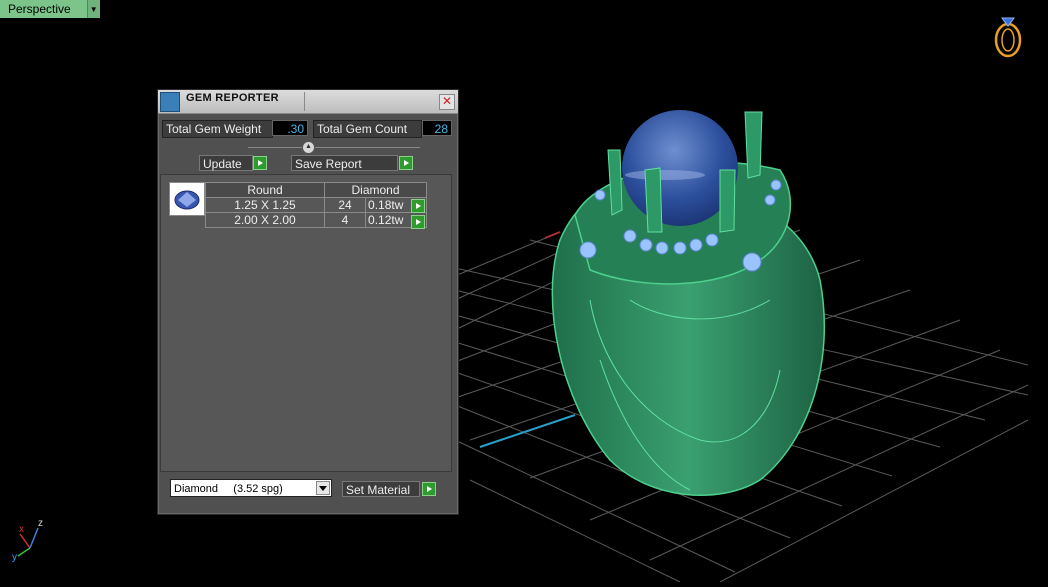 The width and height of the screenshot is (1048, 587). Describe the element at coordinates (345, 205) in the screenshot. I see `gem-count: 24` at that location.